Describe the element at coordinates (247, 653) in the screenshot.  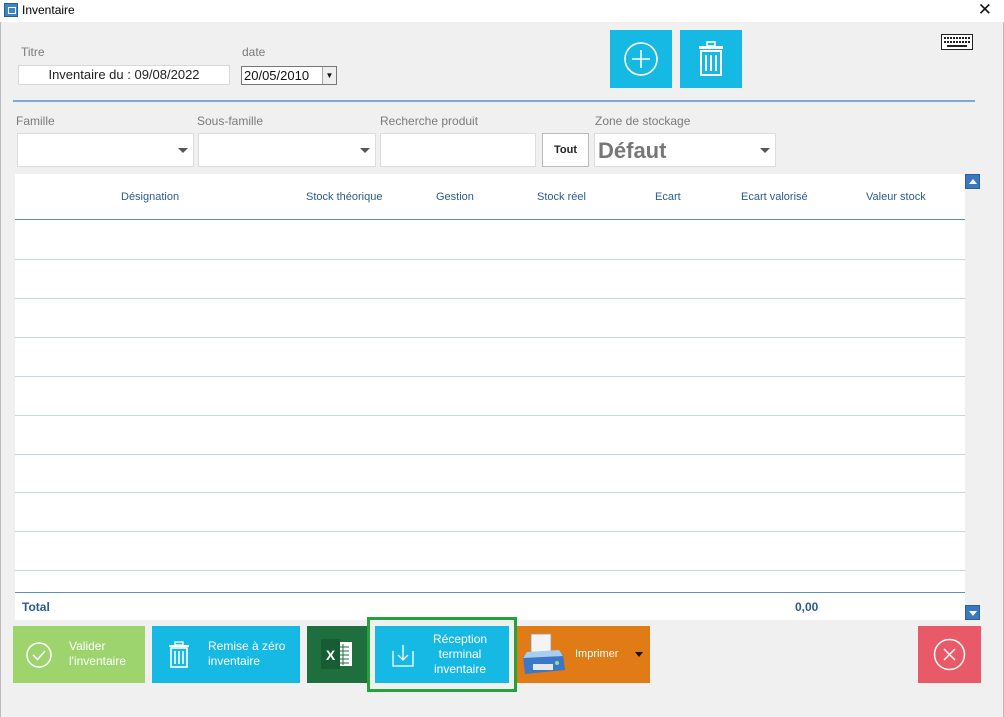
I see `remise-label: Remise à zéro inventaire` at that location.